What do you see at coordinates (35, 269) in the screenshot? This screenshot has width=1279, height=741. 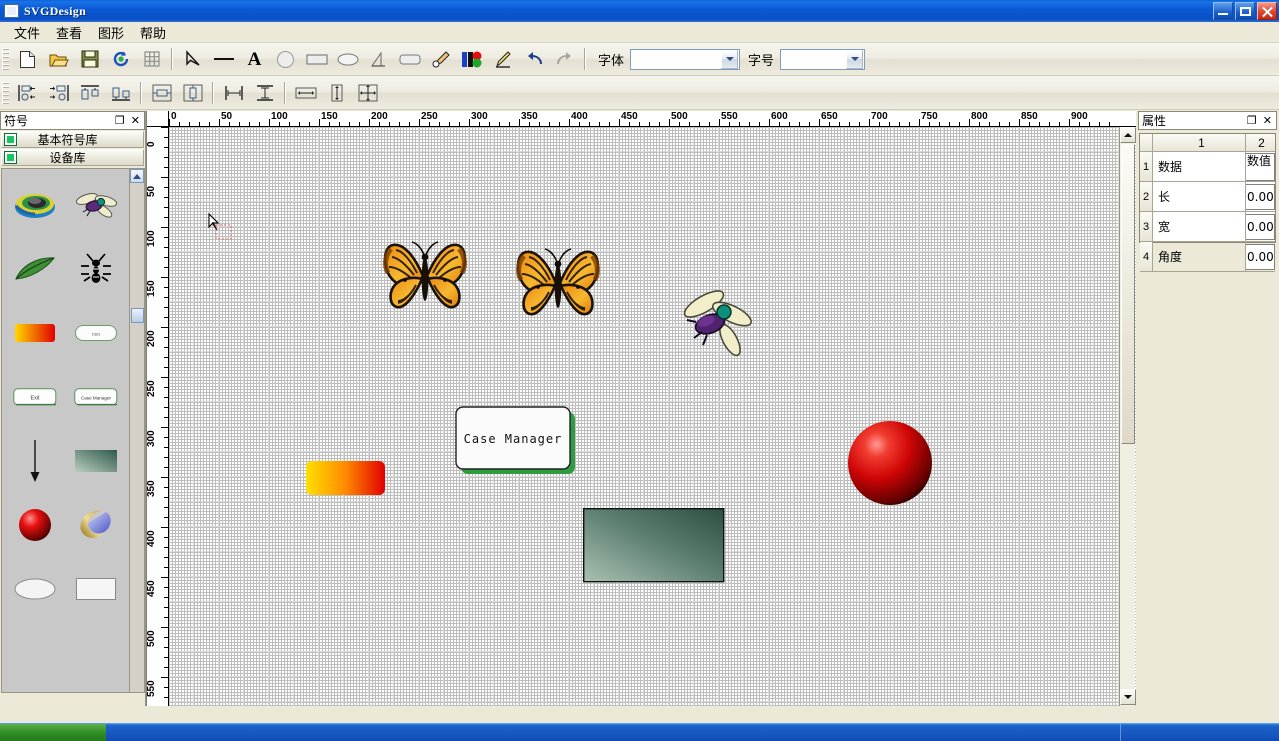 I see `symbol-leaf` at bounding box center [35, 269].